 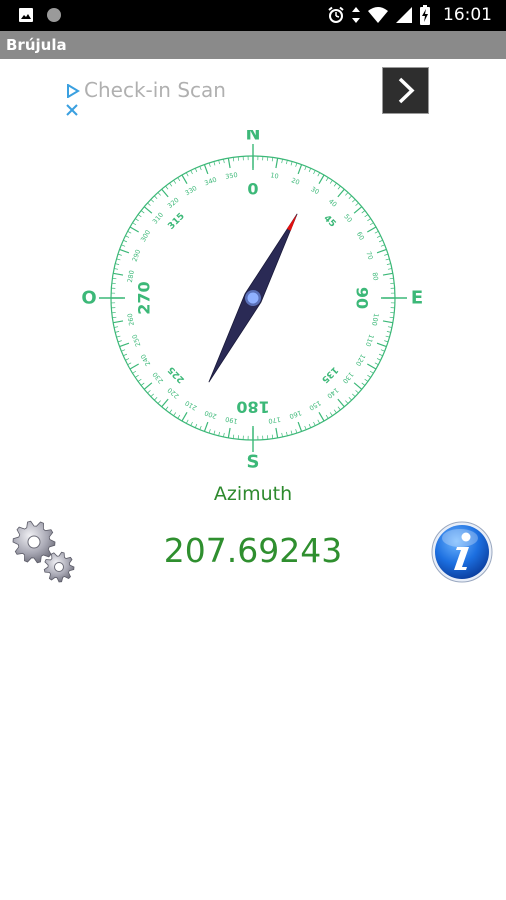 What do you see at coordinates (348, 377) in the screenshot?
I see `dial-fine-label: 130` at bounding box center [348, 377].